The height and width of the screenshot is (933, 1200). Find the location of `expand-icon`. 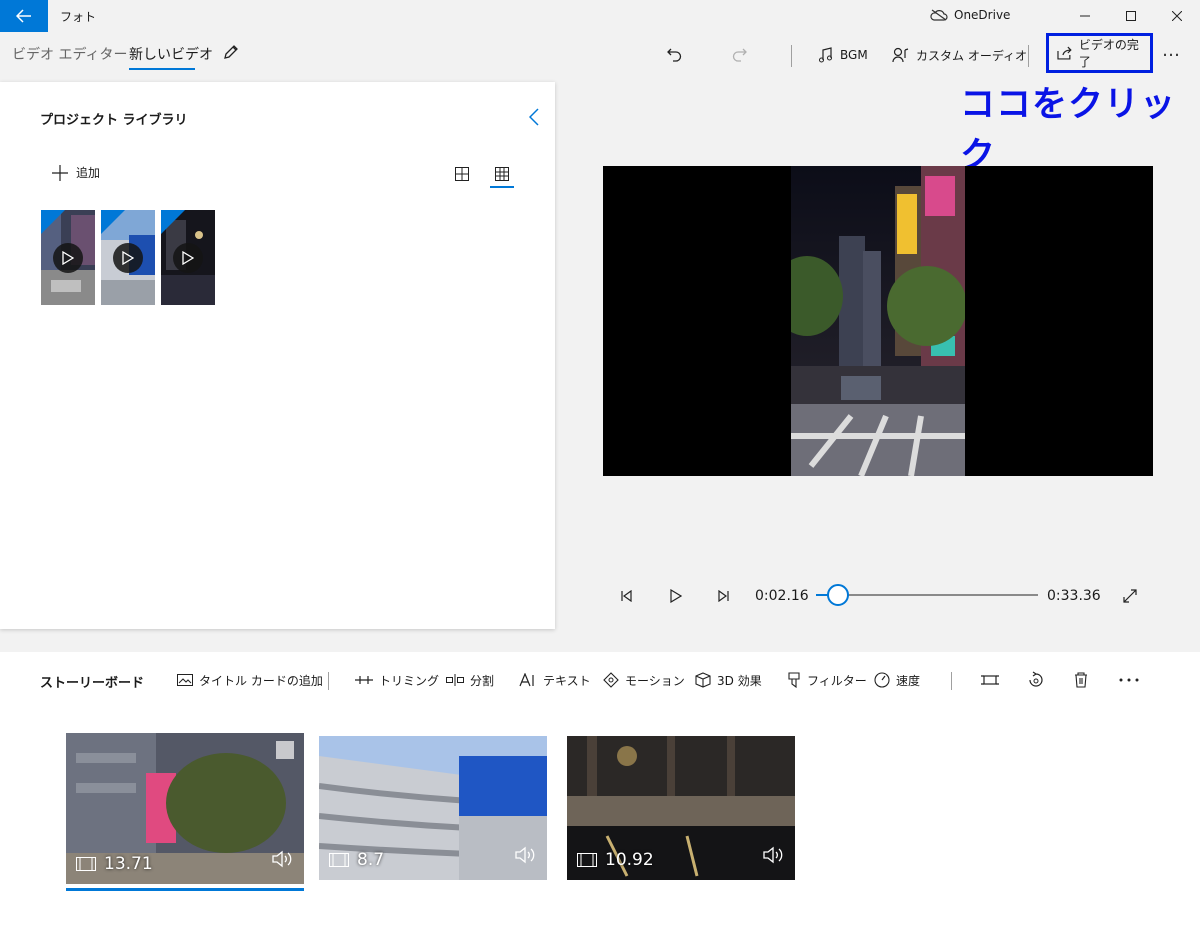

expand-icon is located at coordinates (1130, 596).